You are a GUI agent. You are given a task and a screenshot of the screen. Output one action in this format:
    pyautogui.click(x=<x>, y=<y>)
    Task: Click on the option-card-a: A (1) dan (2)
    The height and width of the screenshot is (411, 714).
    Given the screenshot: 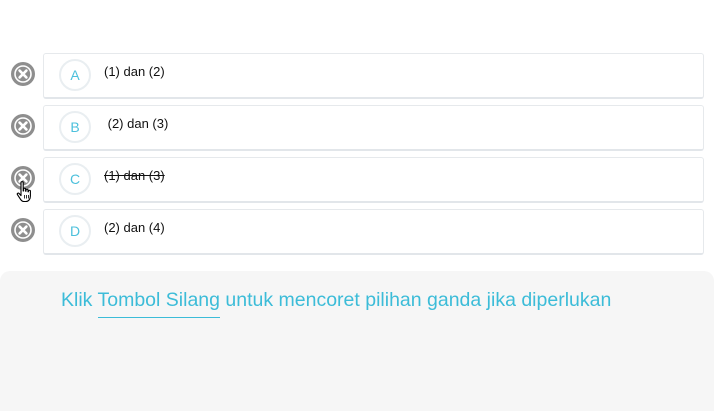 What is the action you would take?
    pyautogui.click(x=373, y=76)
    